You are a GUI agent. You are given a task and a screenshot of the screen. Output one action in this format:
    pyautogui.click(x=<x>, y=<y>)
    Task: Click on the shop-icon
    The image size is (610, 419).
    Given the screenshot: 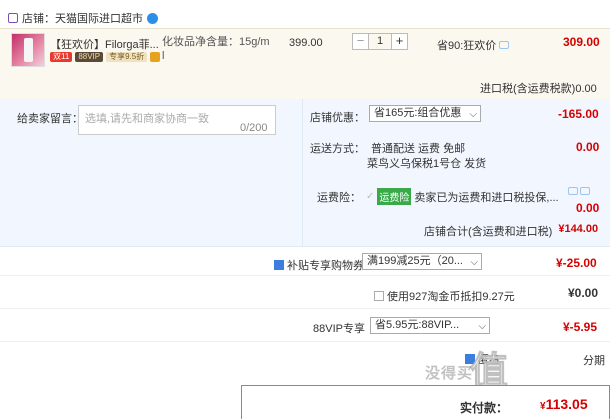 What is the action you would take?
    pyautogui.click(x=13, y=18)
    